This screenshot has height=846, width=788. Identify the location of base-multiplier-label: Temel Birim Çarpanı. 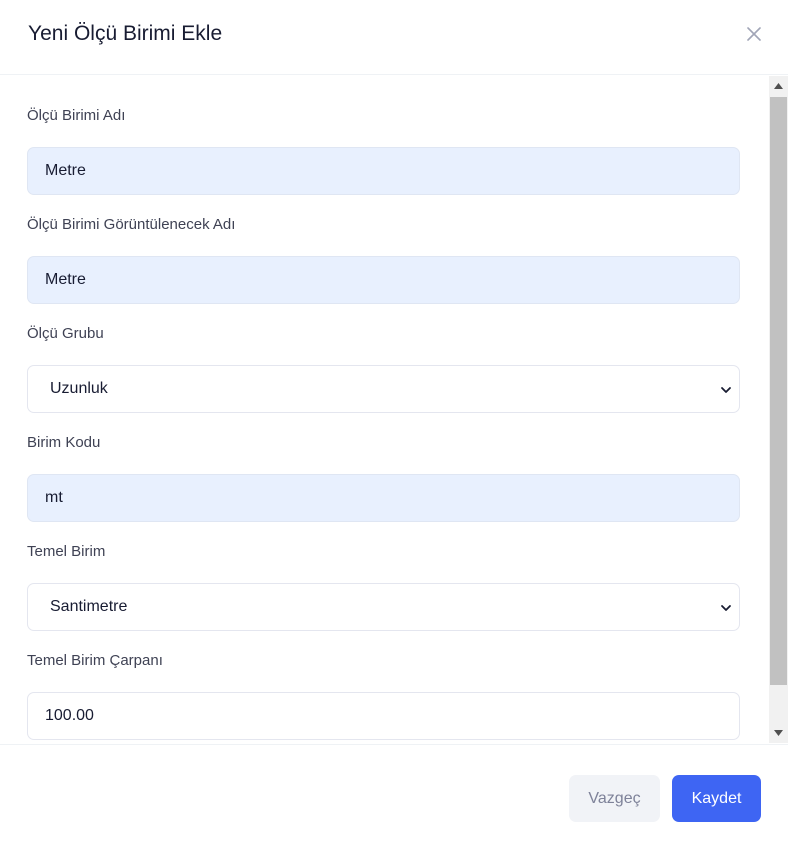
(95, 660).